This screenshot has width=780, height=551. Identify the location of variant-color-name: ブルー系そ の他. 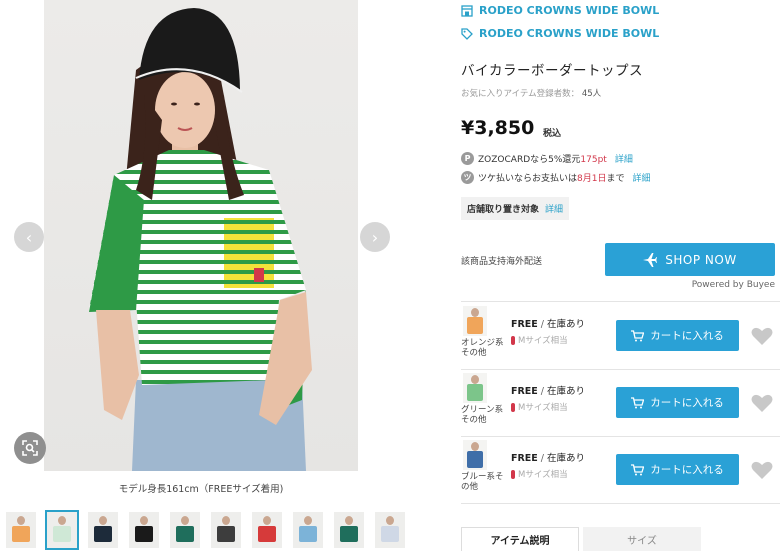
(482, 482).